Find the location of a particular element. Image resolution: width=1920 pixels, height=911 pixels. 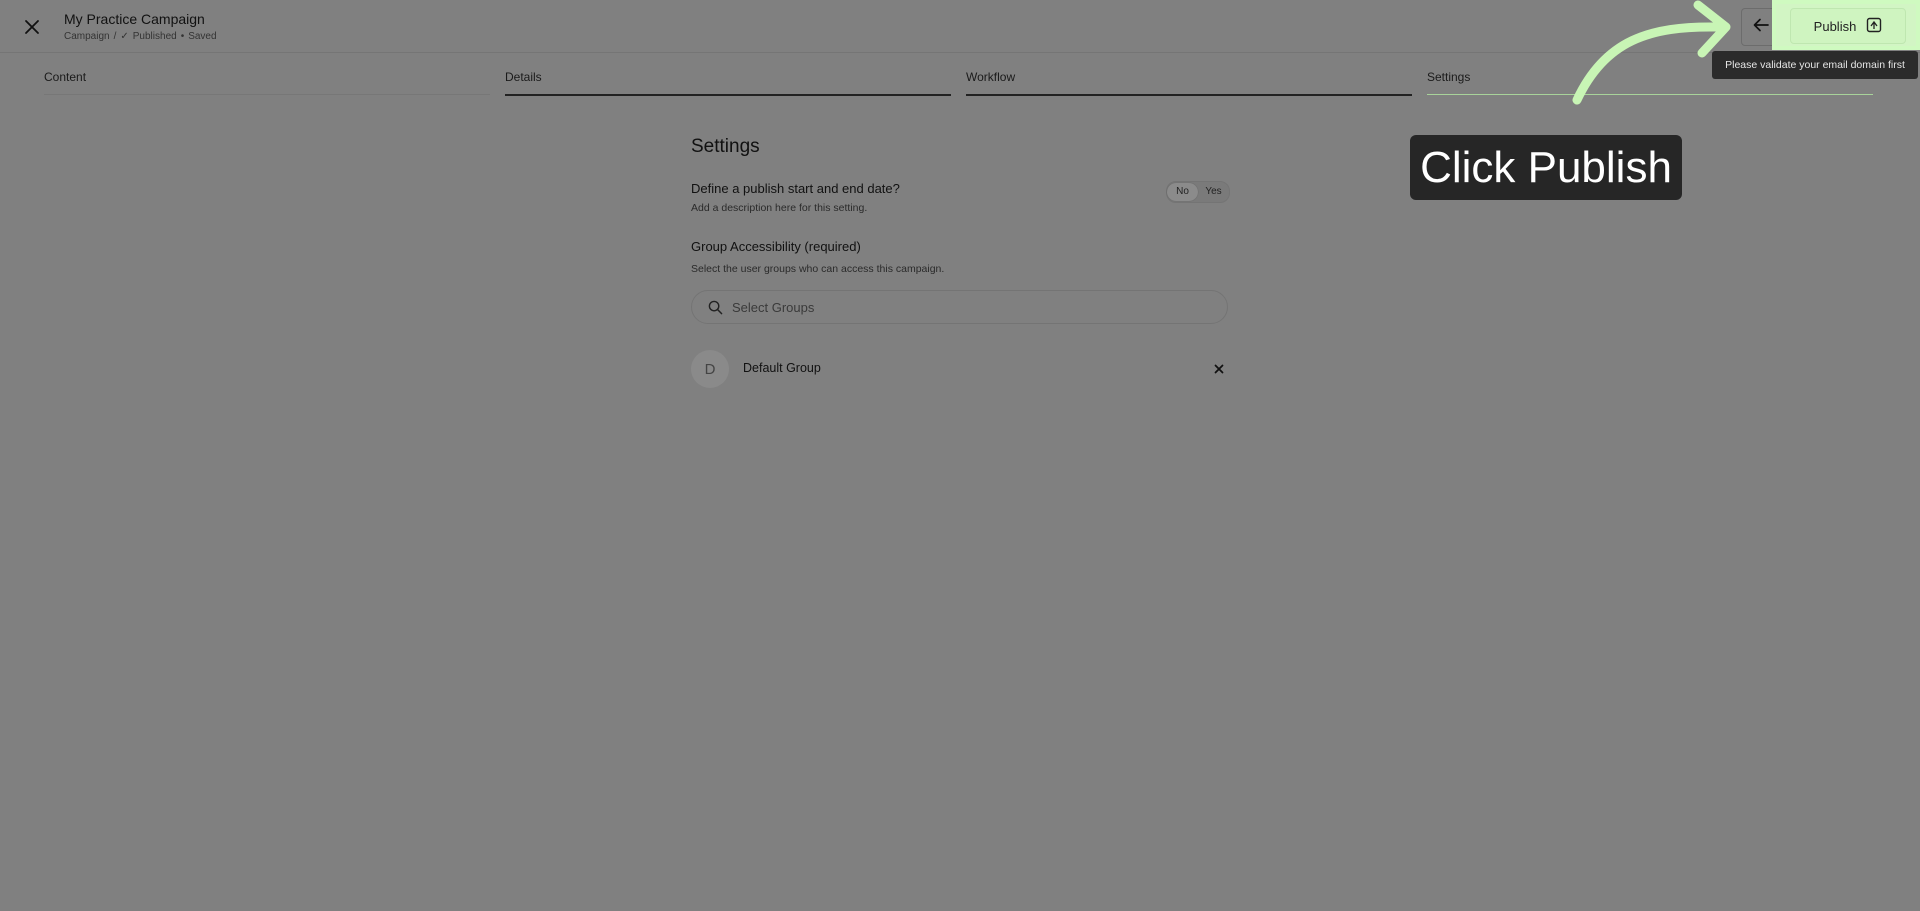

instruction-callout: Click Publish is located at coordinates (1546, 167).